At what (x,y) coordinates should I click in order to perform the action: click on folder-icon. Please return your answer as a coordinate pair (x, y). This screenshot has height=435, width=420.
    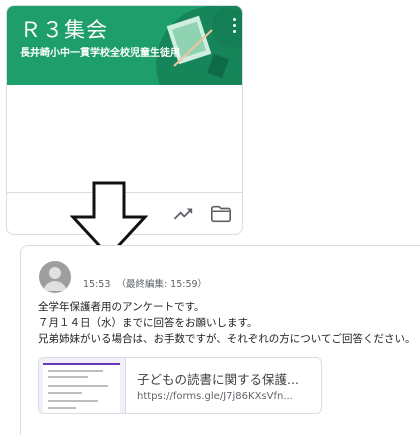
    Looking at the image, I should click on (221, 214).